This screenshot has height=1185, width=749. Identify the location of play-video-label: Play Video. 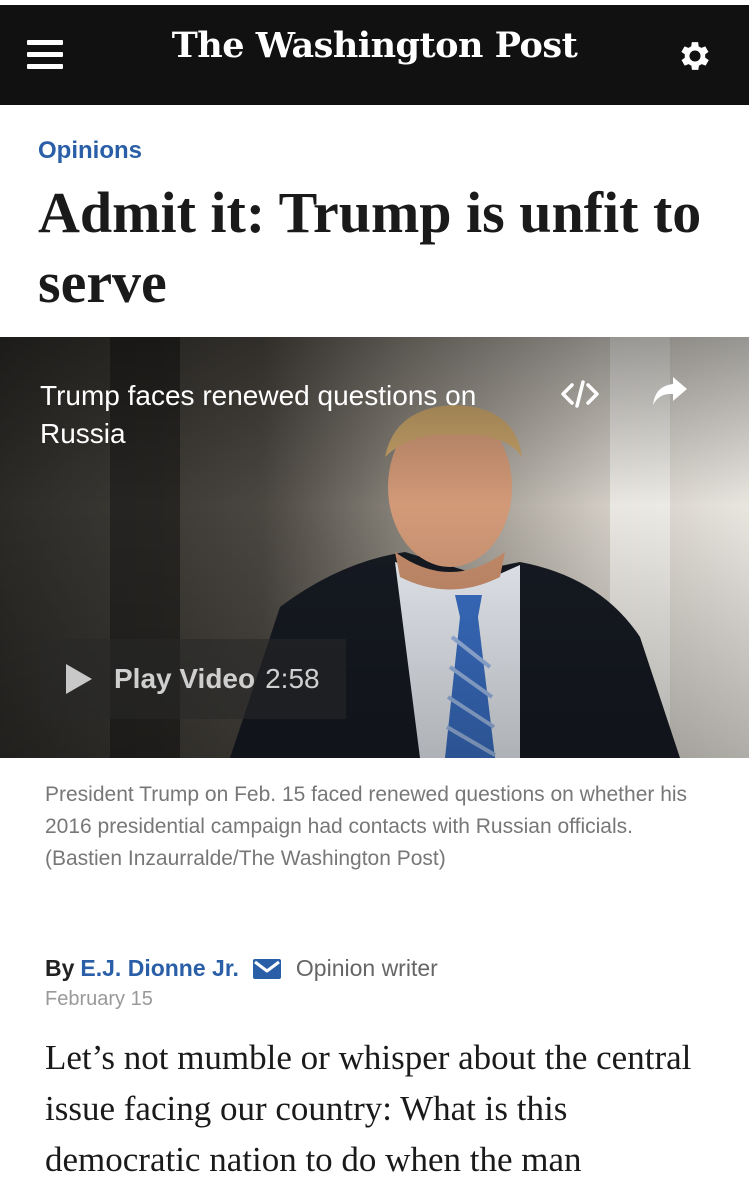
(185, 678).